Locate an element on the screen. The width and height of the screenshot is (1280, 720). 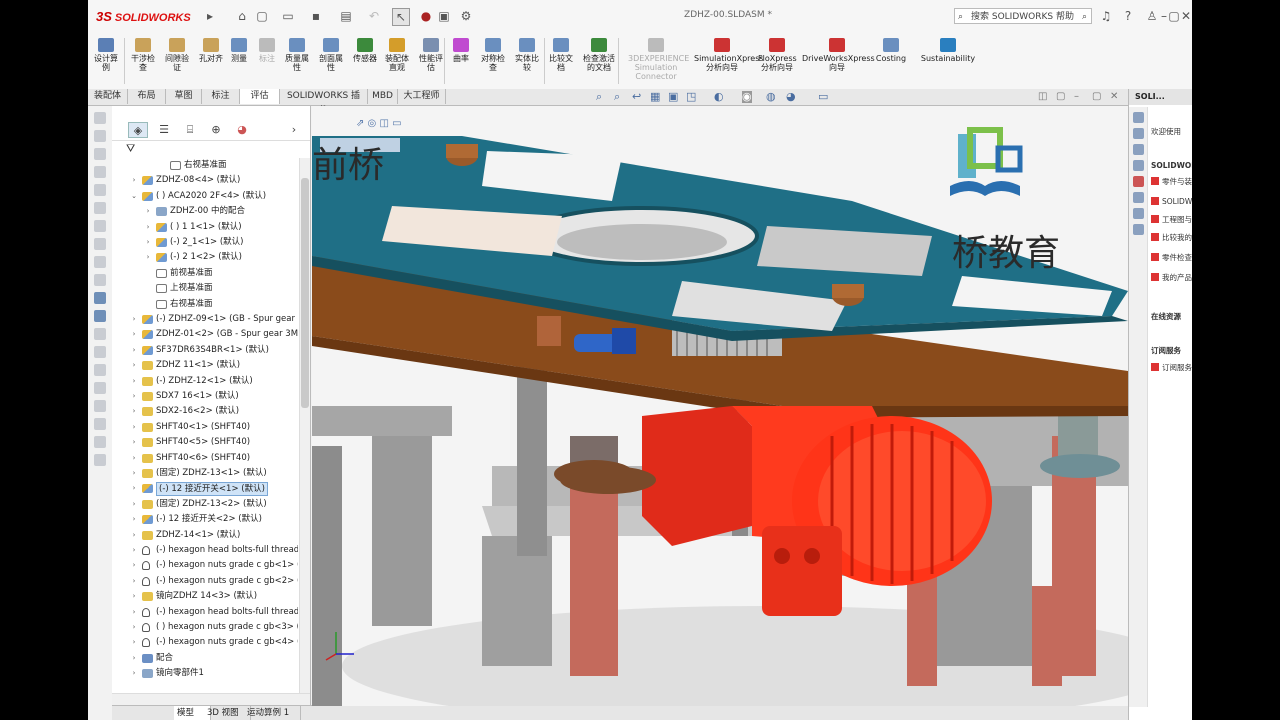
command-tab: SOLIDWORKS 插件 is located at coordinates (324, 102).